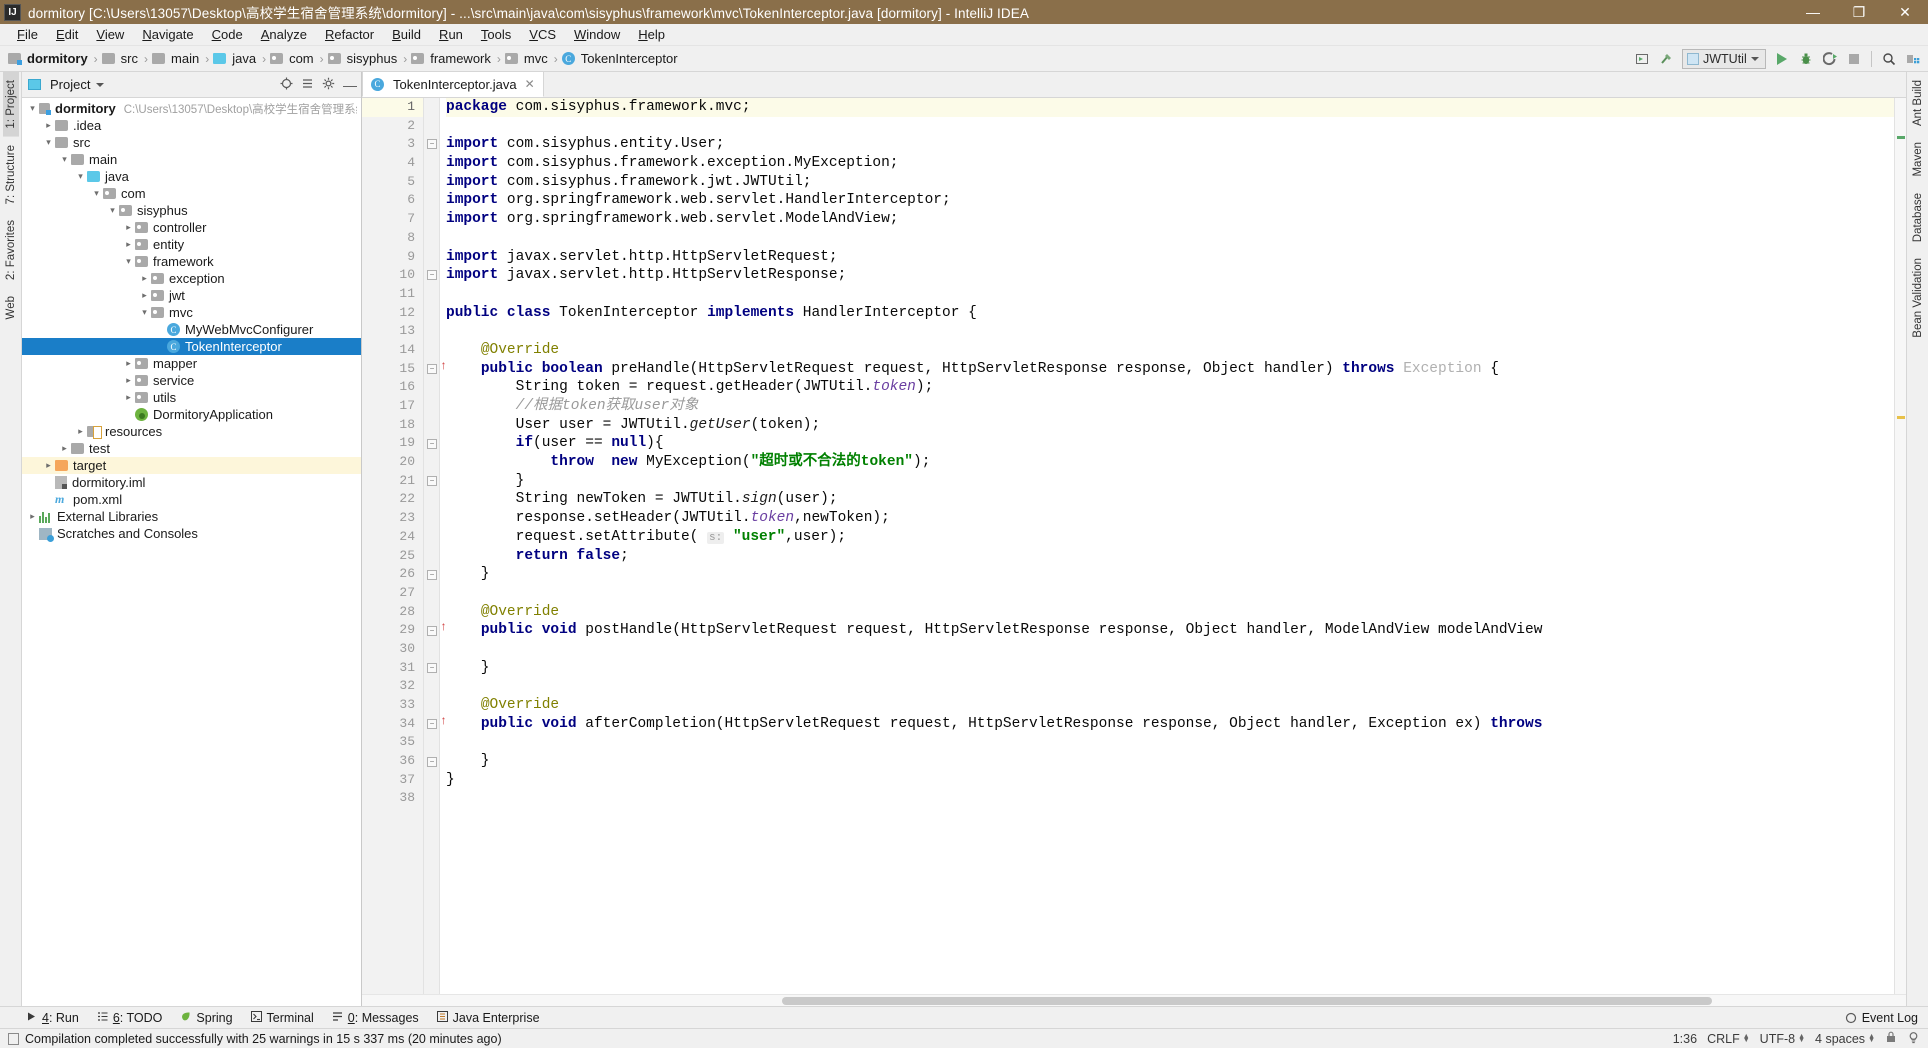 Image resolution: width=1928 pixels, height=1048 pixels. What do you see at coordinates (191, 465) in the screenshot?
I see `tree-node-target: ▸ target` at bounding box center [191, 465].